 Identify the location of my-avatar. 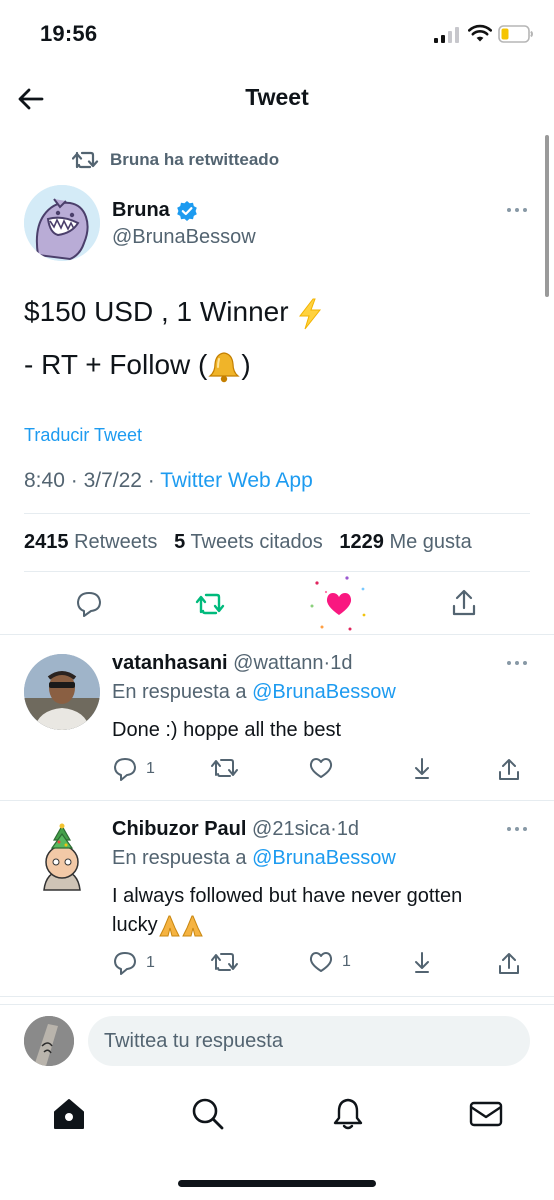
(49, 1041).